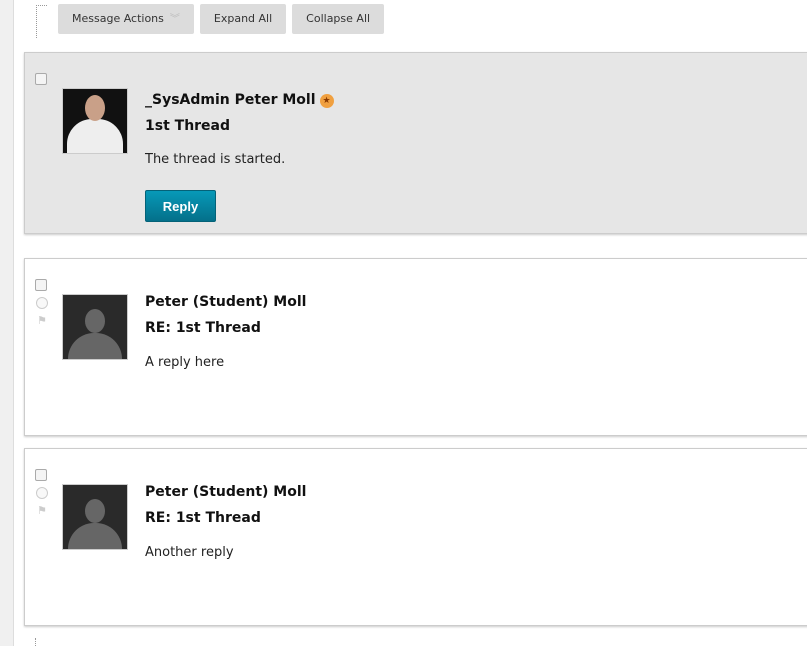  Describe the element at coordinates (180, 206) in the screenshot. I see `reply-button: Reply` at that location.